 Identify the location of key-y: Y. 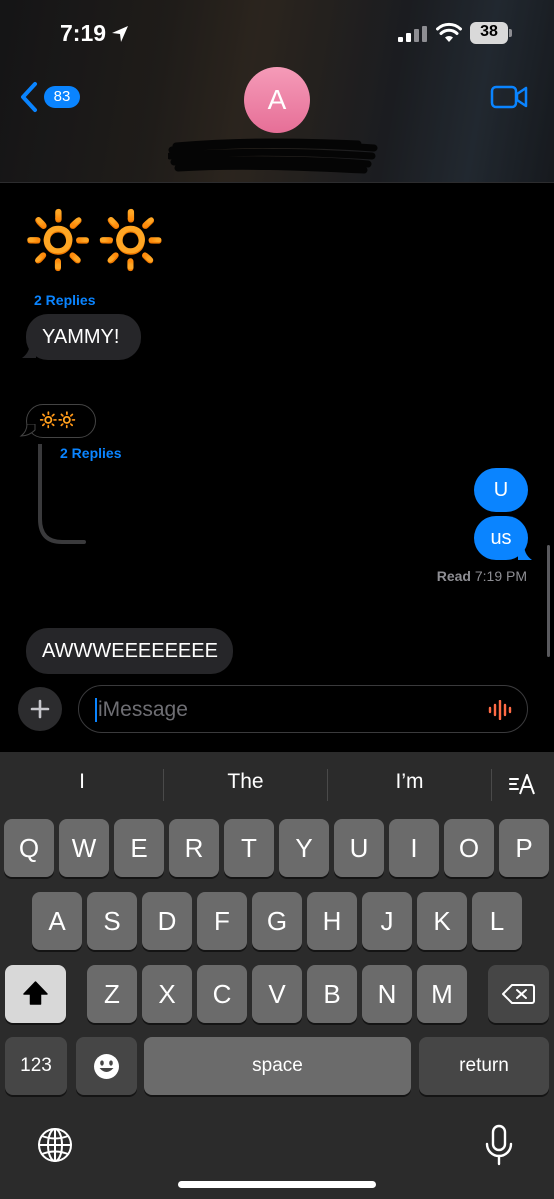
(304, 848).